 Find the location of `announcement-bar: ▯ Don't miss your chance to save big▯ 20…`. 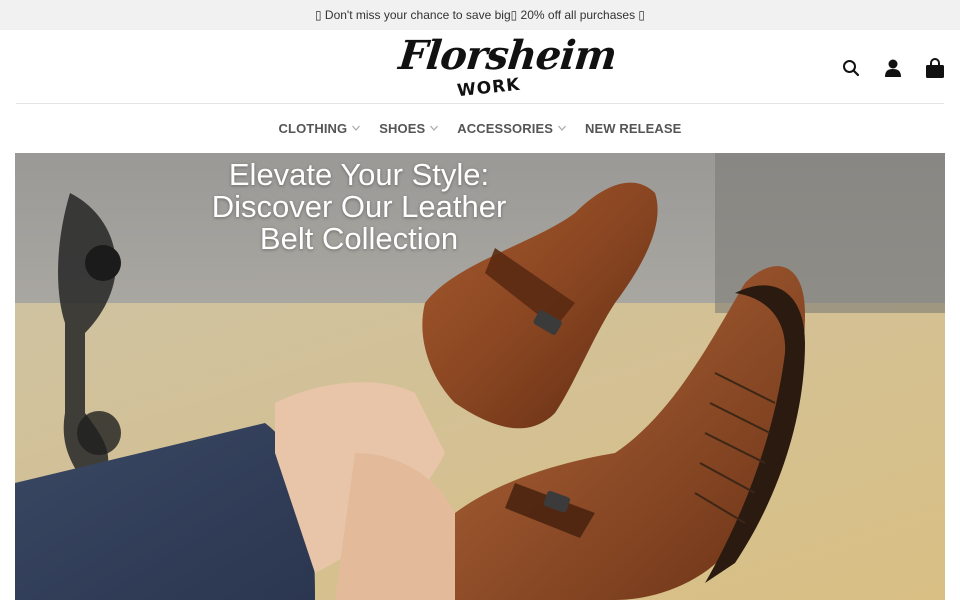

announcement-bar: ▯ Don't miss your chance to save big▯ 20… is located at coordinates (480, 15).